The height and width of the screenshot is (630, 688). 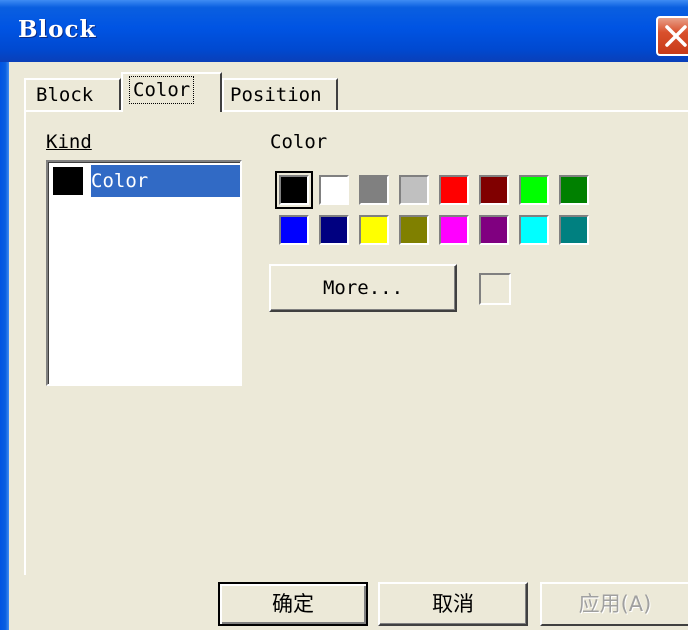 I want to click on list-item: Color, so click(x=145, y=181).